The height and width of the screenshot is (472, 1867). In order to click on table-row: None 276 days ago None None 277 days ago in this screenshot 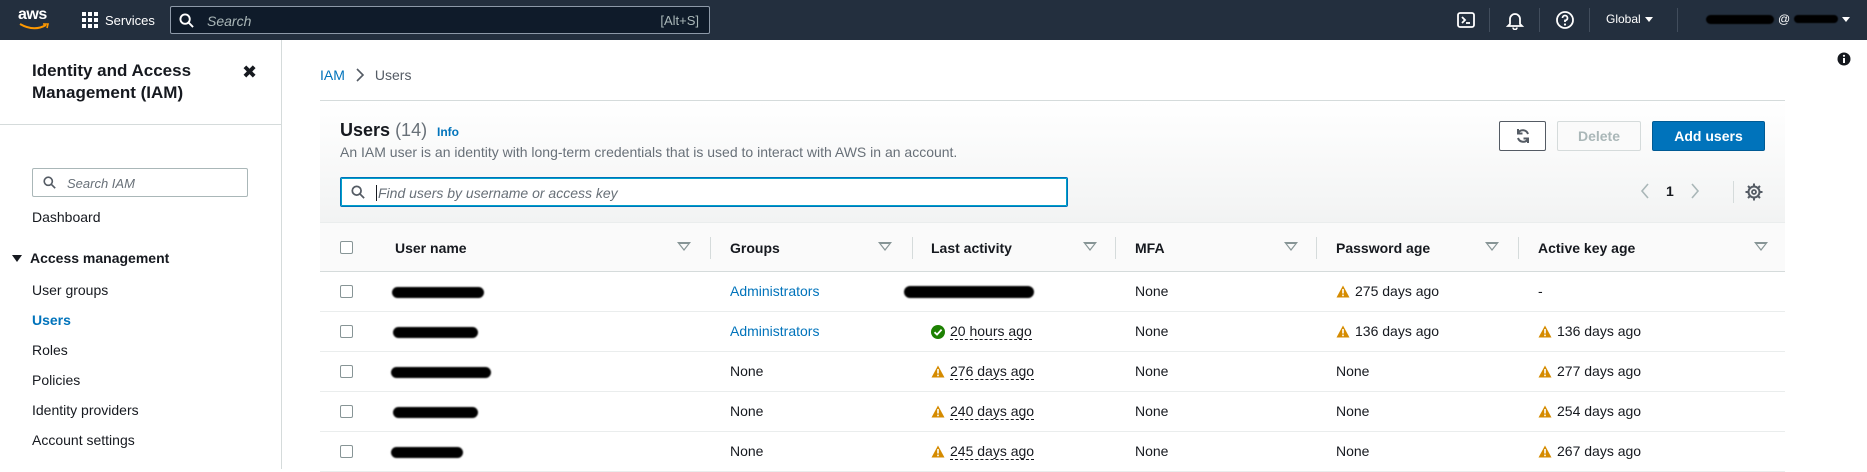, I will do `click(1052, 372)`.